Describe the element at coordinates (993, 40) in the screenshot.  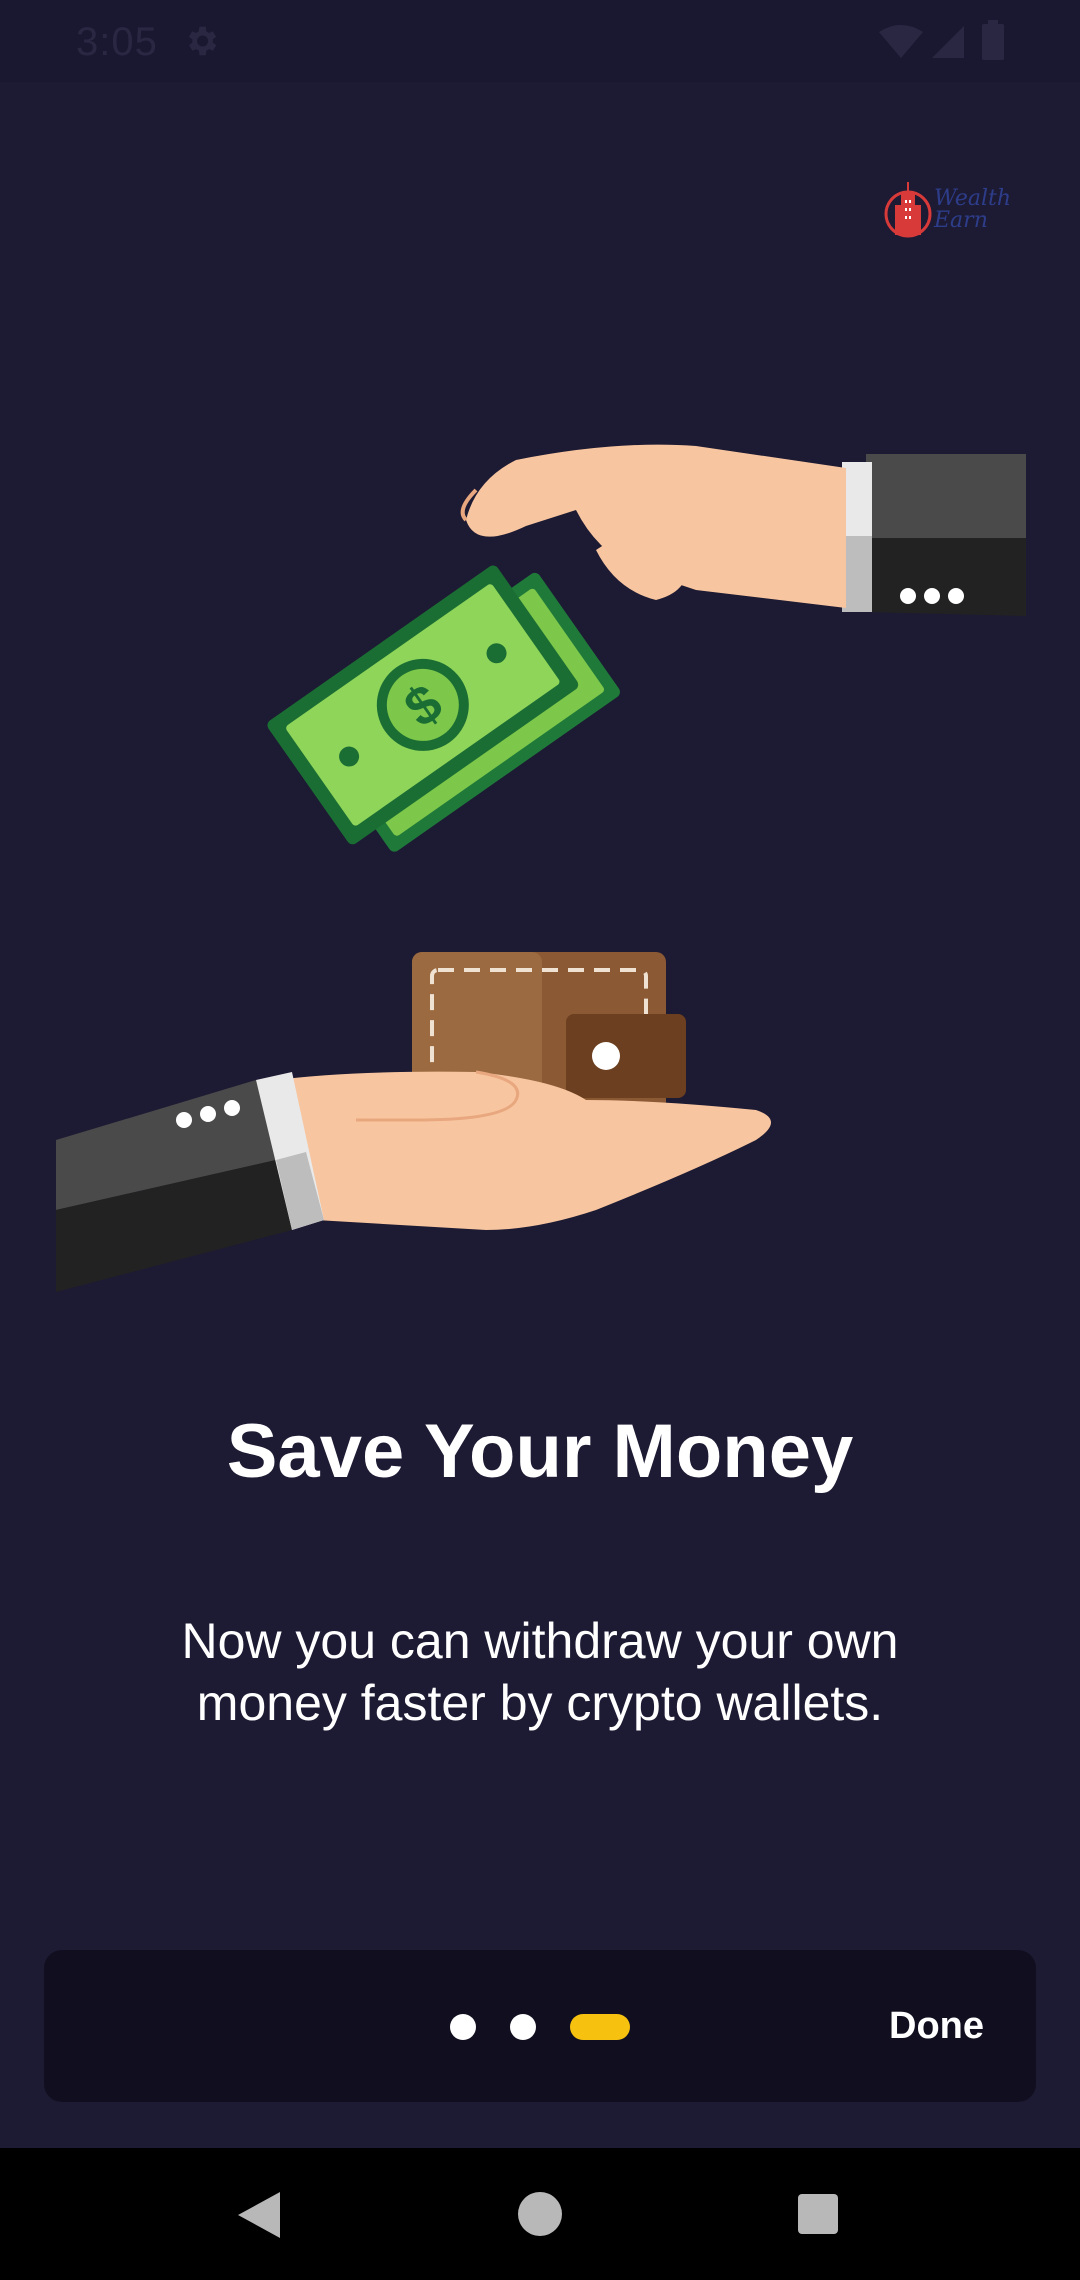
I see `battery-icon` at that location.